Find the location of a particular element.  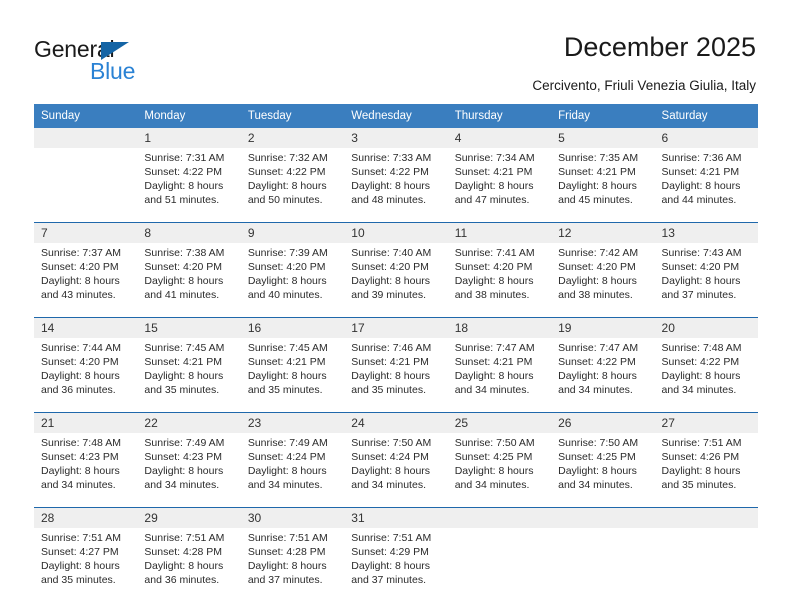

day-number: 1 is located at coordinates (189, 138).